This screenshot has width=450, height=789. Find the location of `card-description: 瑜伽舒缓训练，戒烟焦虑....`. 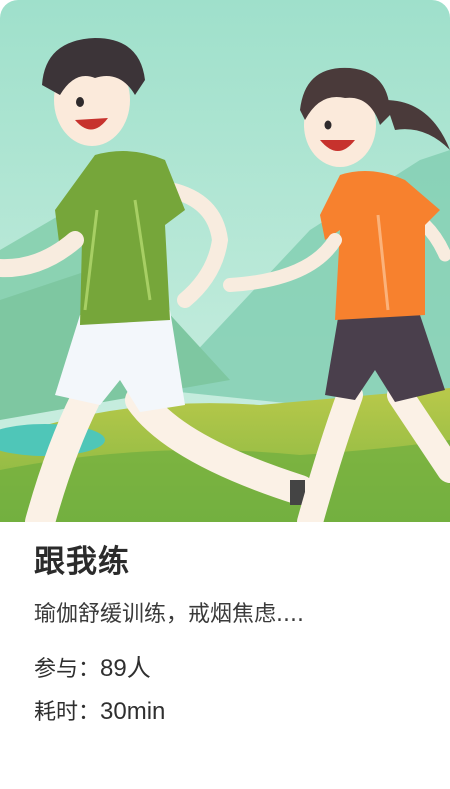

card-description: 瑜伽舒缓训练，戒烟焦虑.... is located at coordinates (169, 614).